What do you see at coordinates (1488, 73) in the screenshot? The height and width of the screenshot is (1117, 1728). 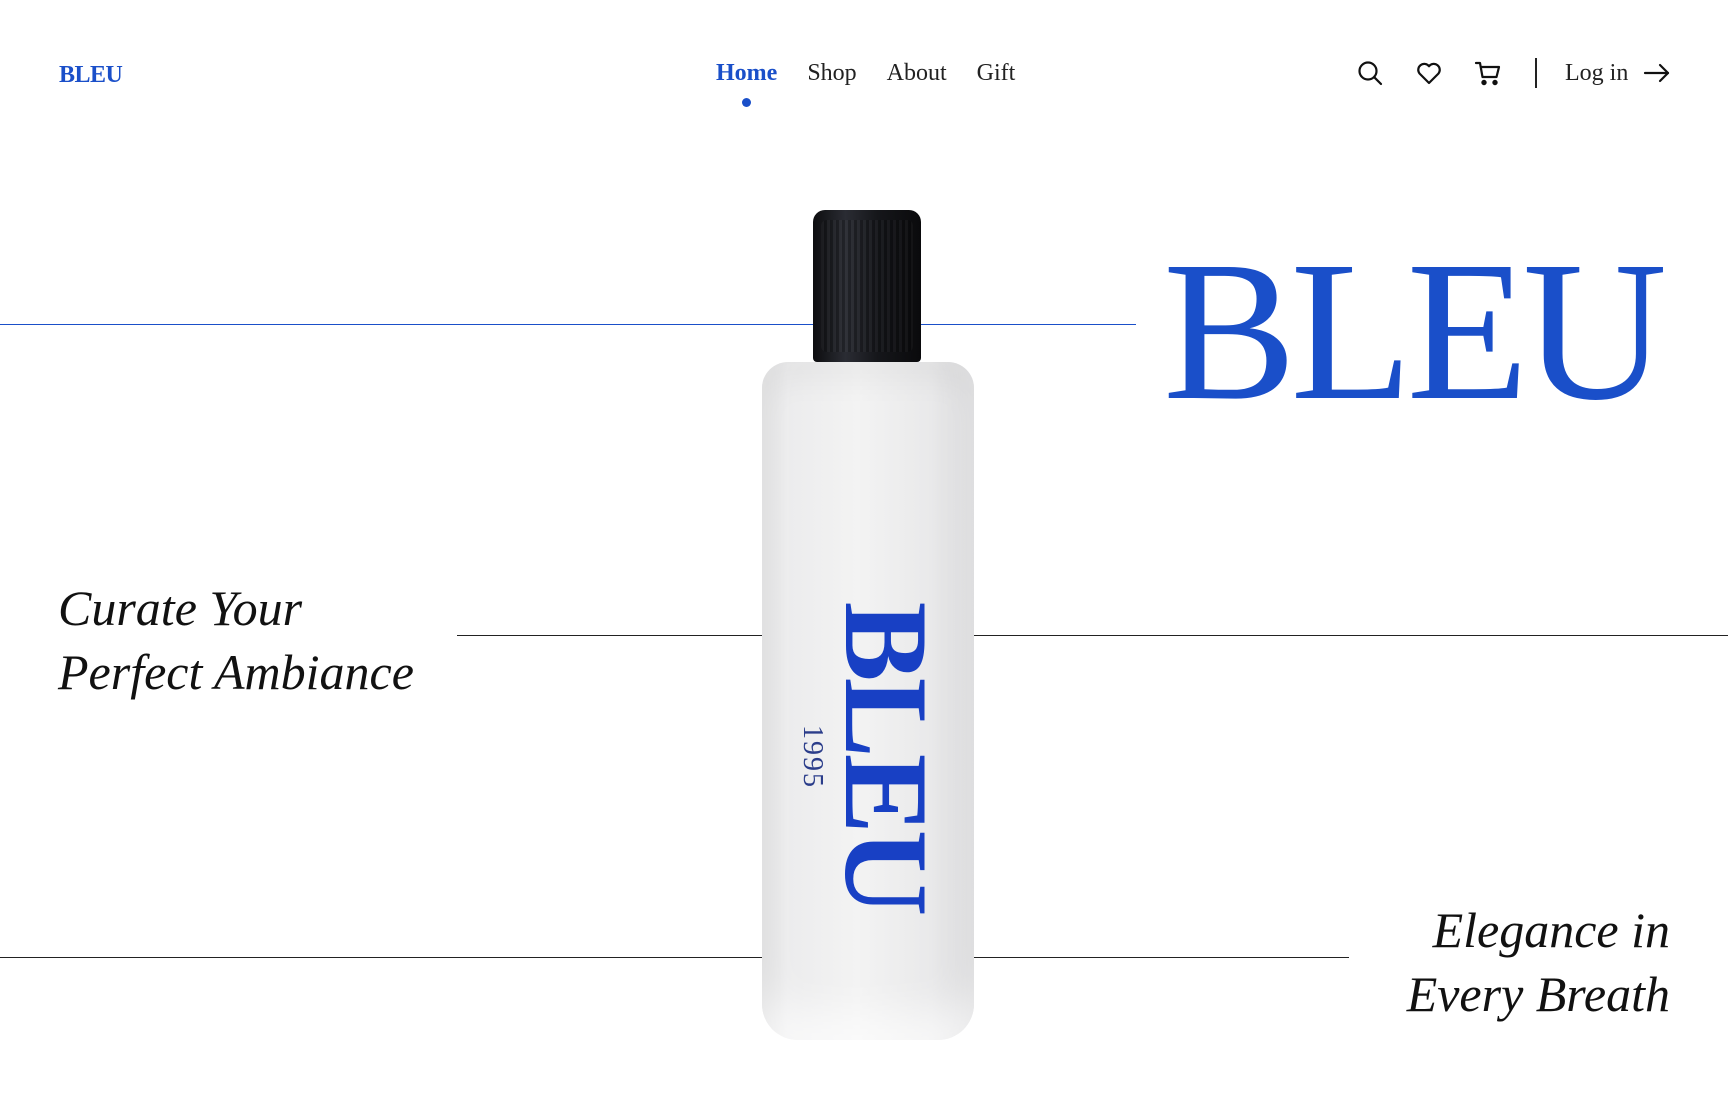 I see `cart-icon` at bounding box center [1488, 73].